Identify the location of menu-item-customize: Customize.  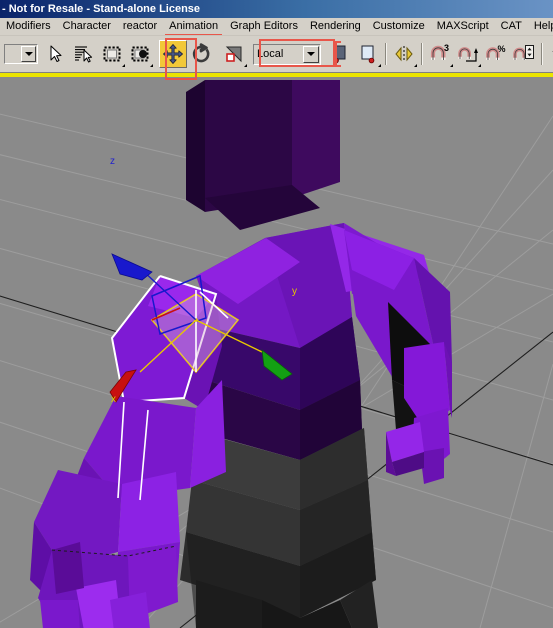
(399, 26).